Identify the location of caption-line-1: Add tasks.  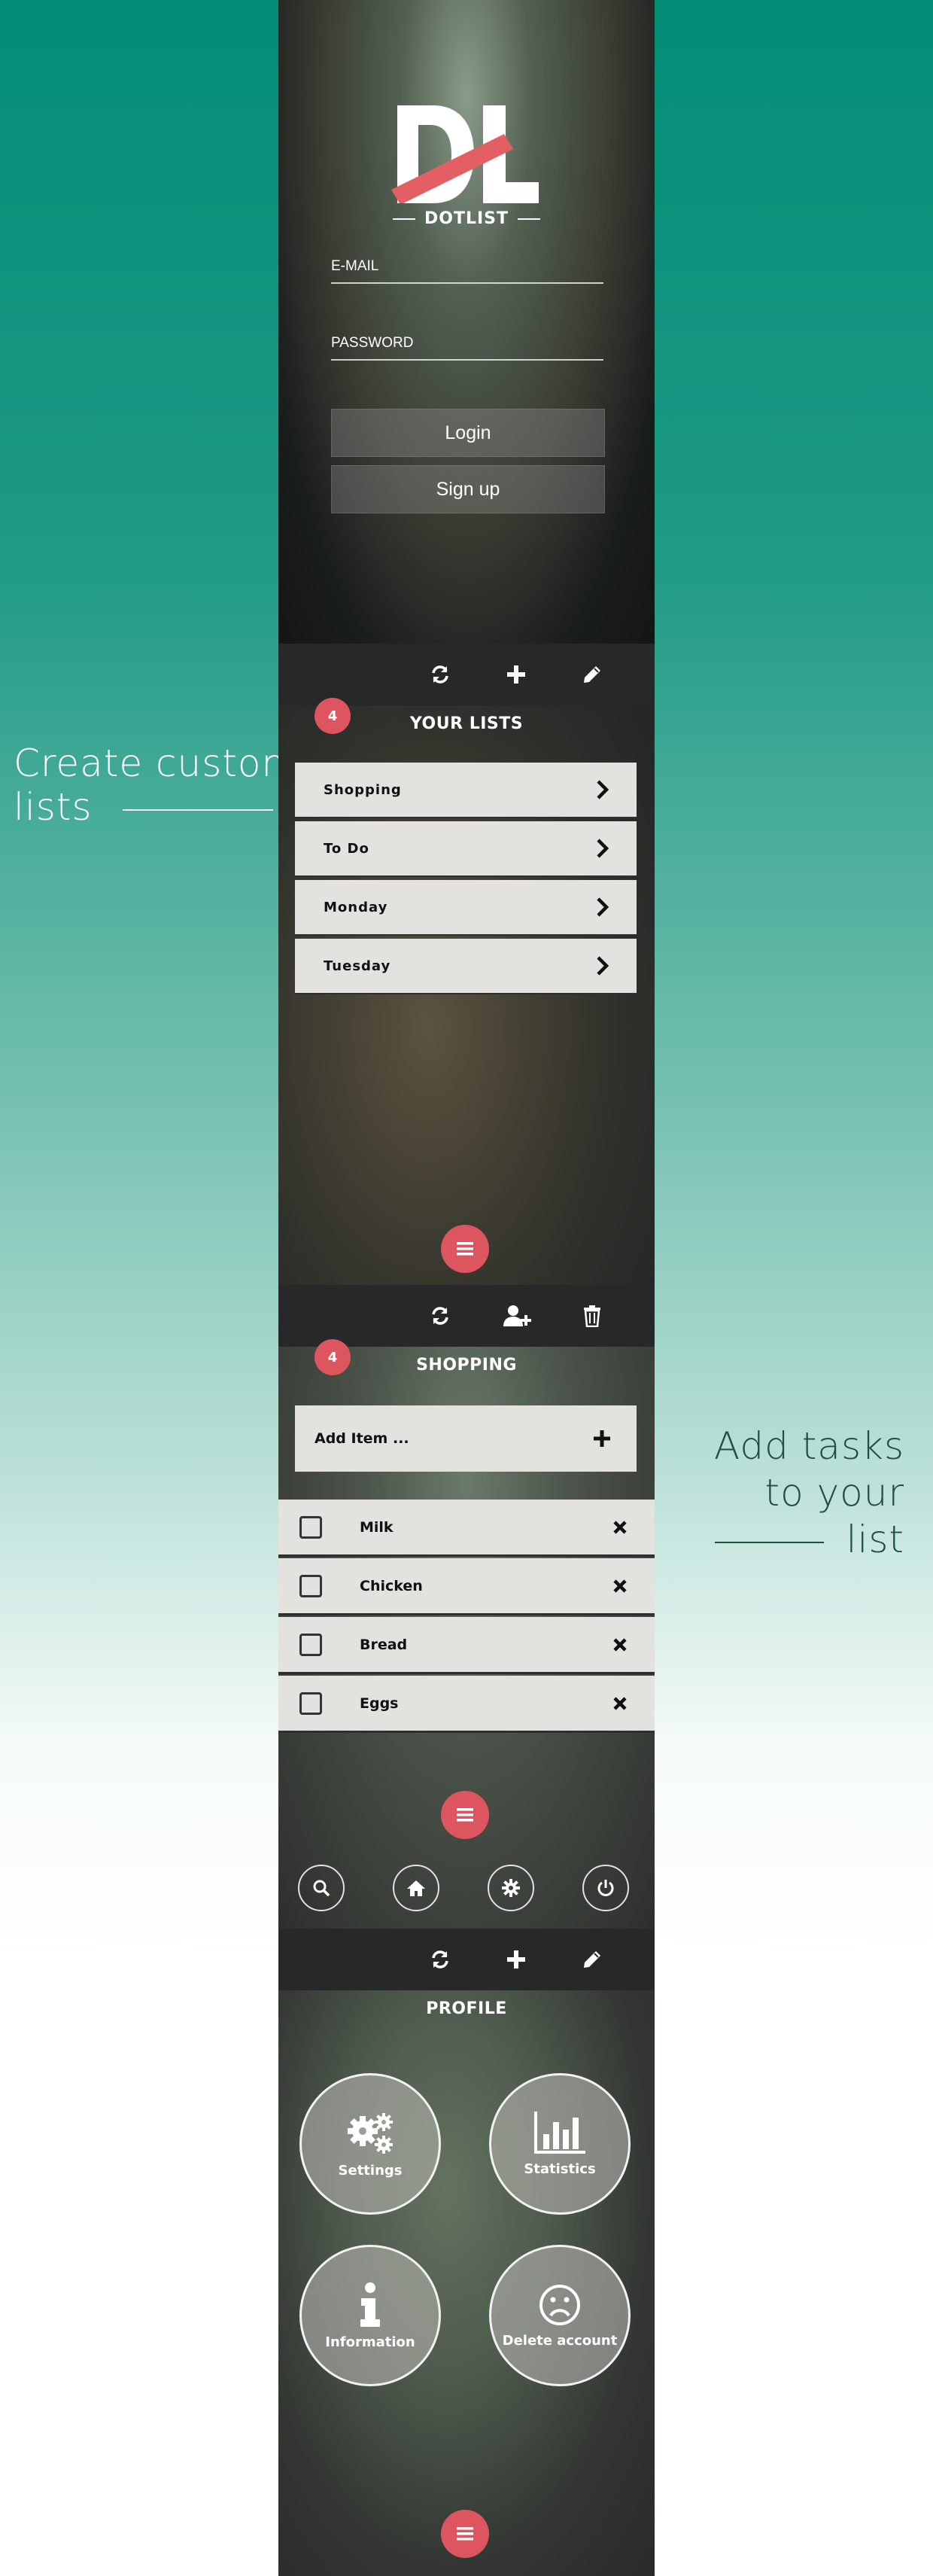
(809, 1446).